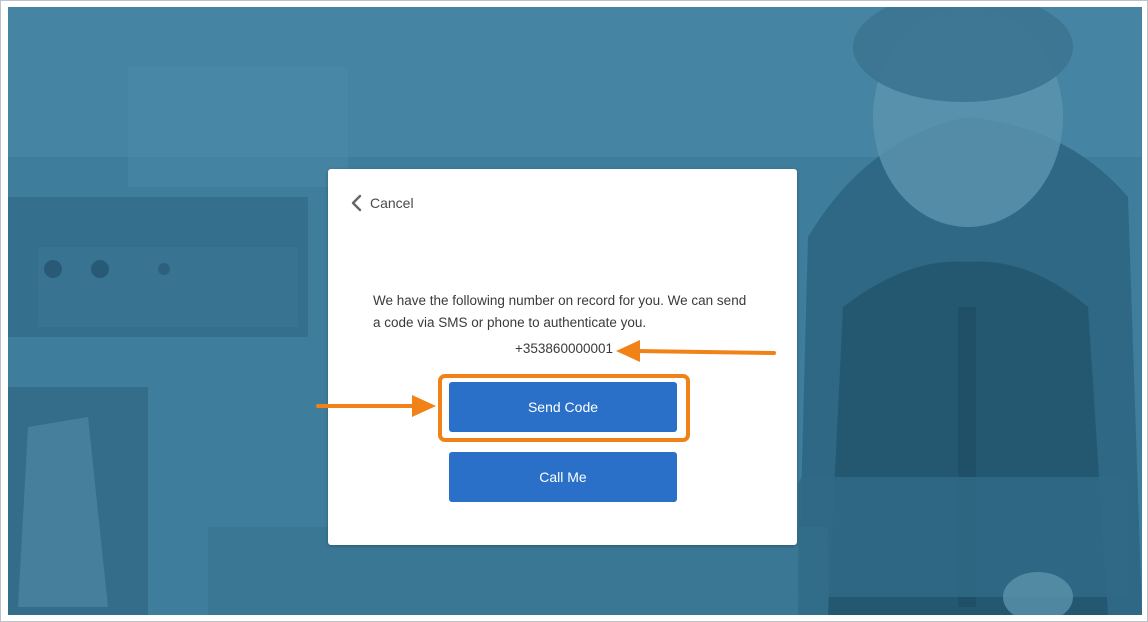  What do you see at coordinates (564, 348) in the screenshot?
I see `phone-number: +353860000001` at bounding box center [564, 348].